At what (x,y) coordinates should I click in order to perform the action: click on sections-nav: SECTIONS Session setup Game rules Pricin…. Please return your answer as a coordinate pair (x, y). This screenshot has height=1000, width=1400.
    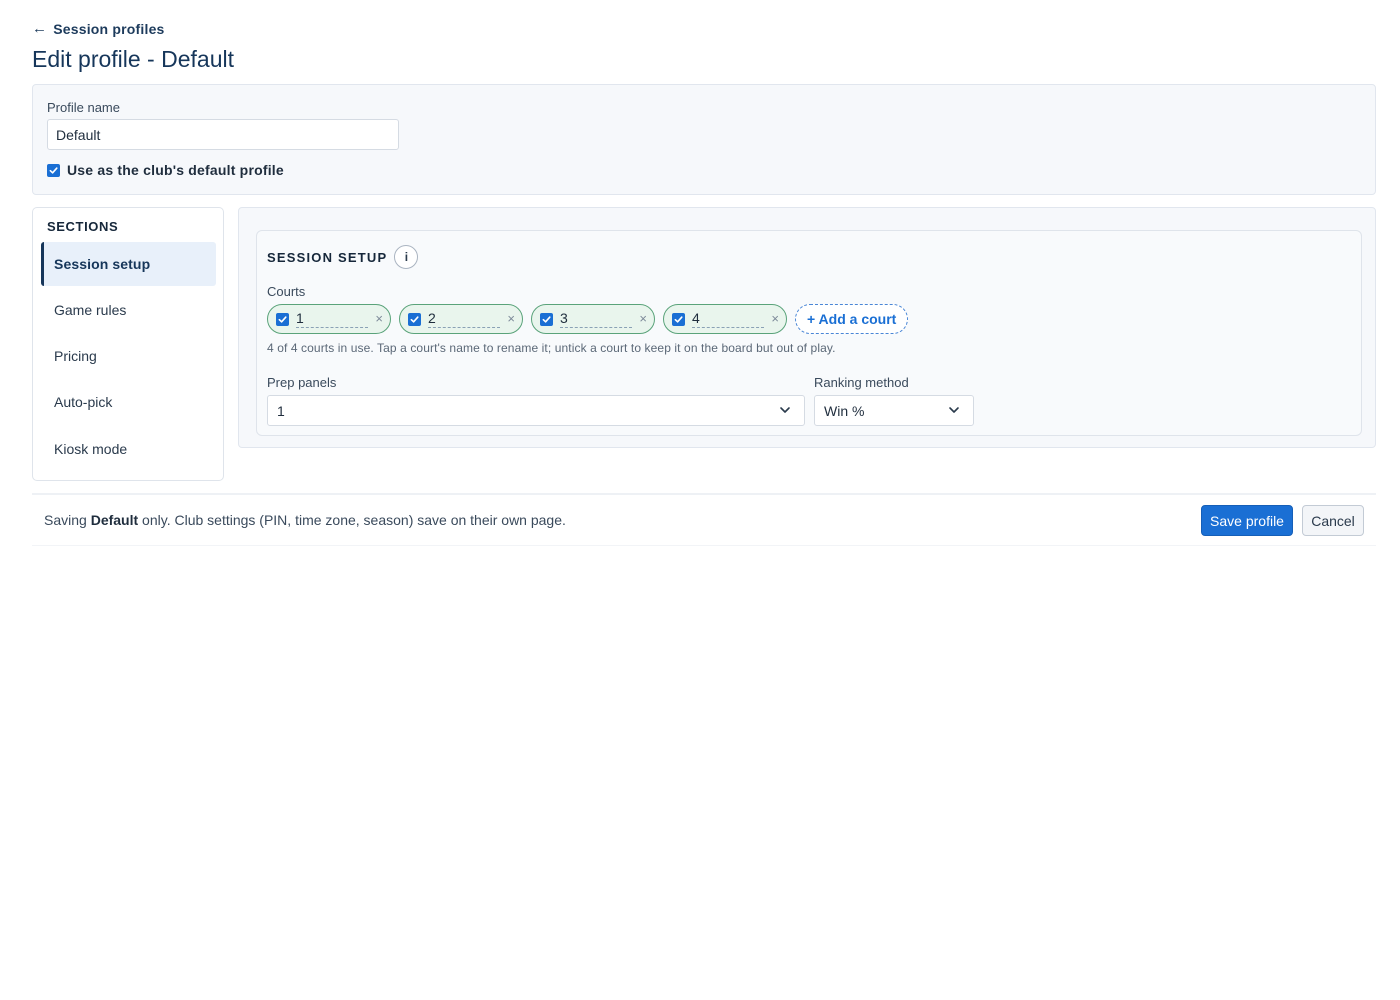
    Looking at the image, I should click on (128, 344).